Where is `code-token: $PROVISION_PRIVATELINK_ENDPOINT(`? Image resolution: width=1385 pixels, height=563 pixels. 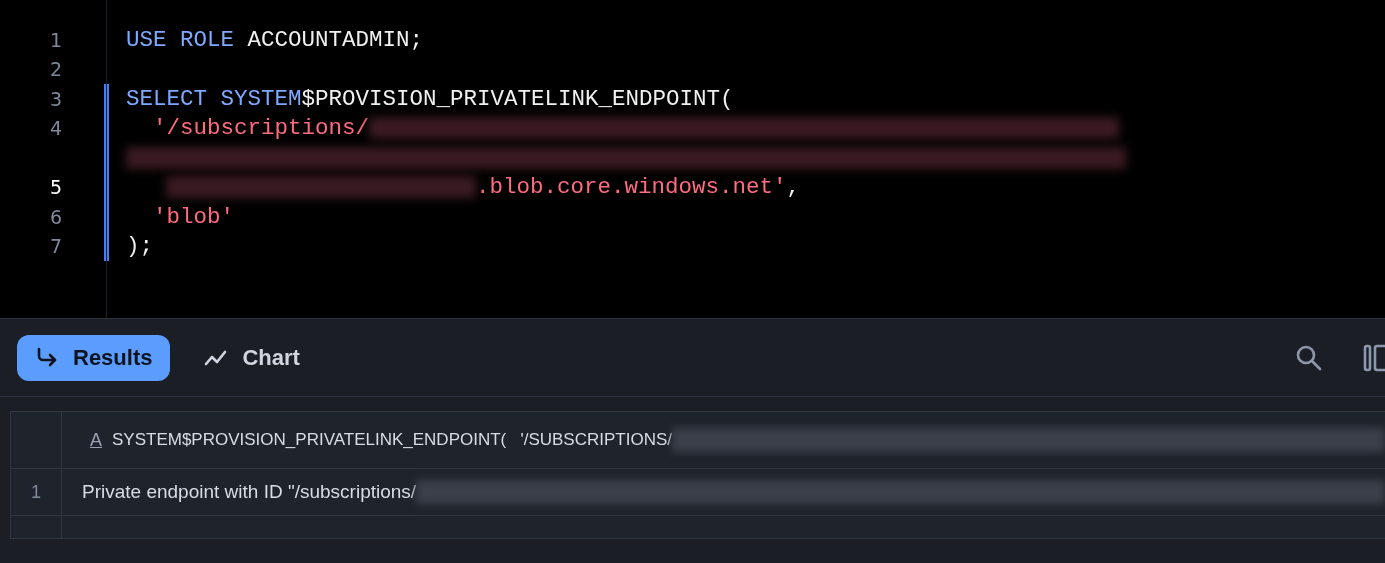
code-token: $PROVISION_PRIVATELINK_ENDPOINT( is located at coordinates (517, 98).